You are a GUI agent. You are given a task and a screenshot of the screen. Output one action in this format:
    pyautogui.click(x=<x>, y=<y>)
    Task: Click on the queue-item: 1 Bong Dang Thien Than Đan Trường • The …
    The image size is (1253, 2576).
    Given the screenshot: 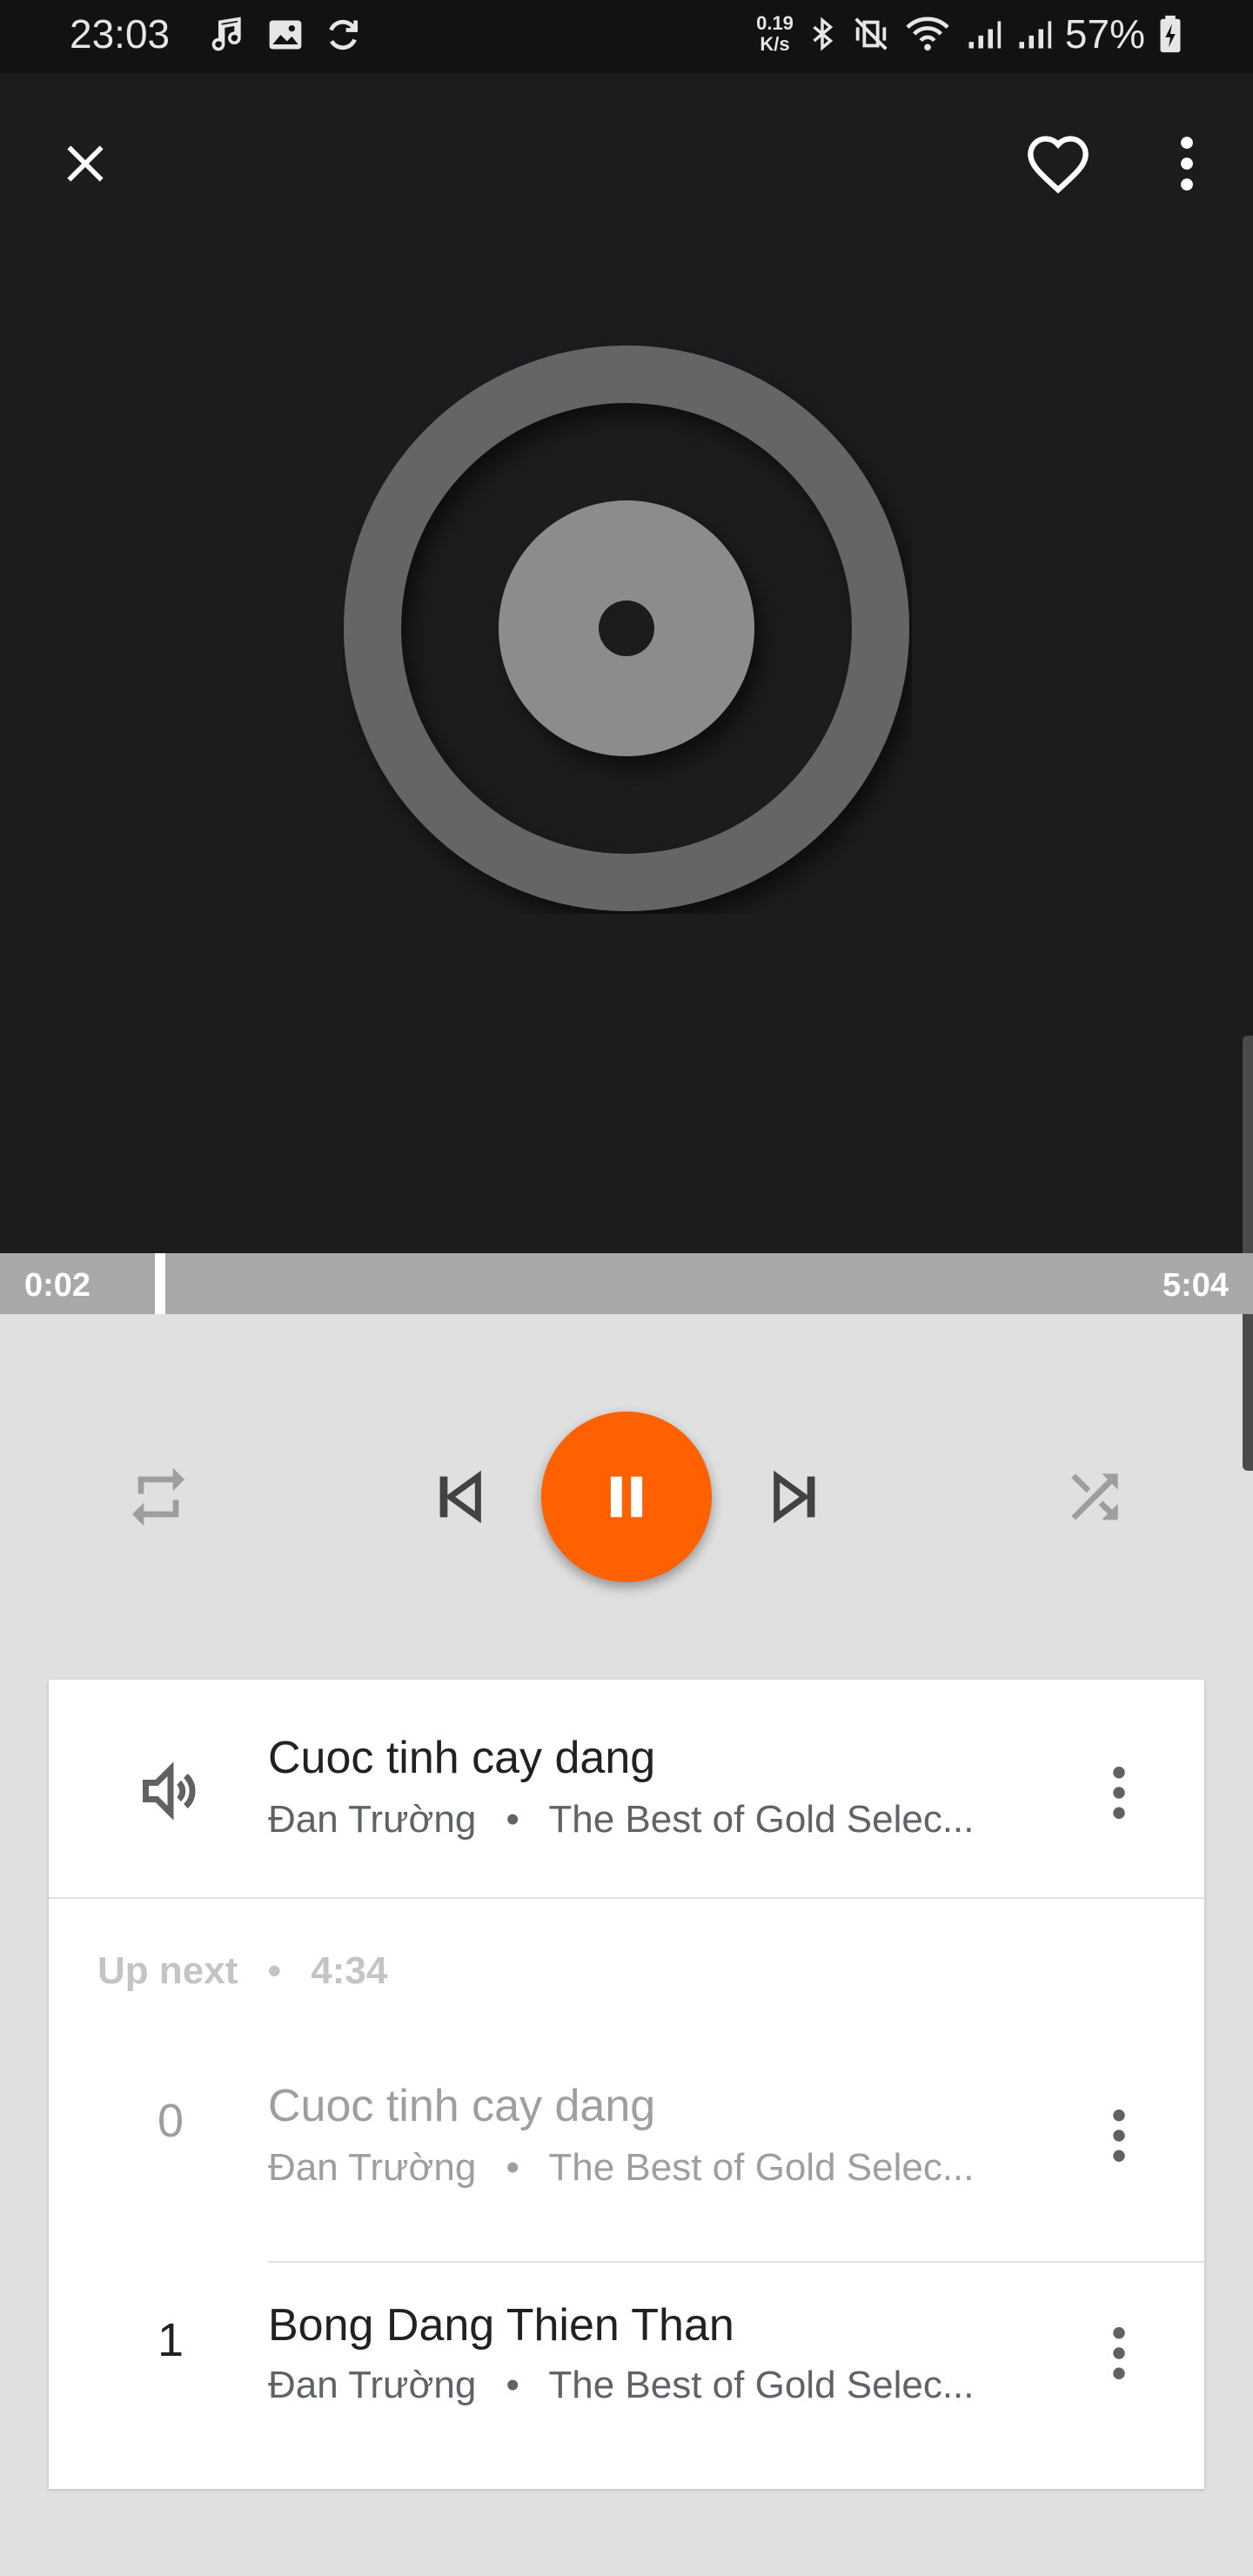 What is the action you would take?
    pyautogui.click(x=626, y=2371)
    